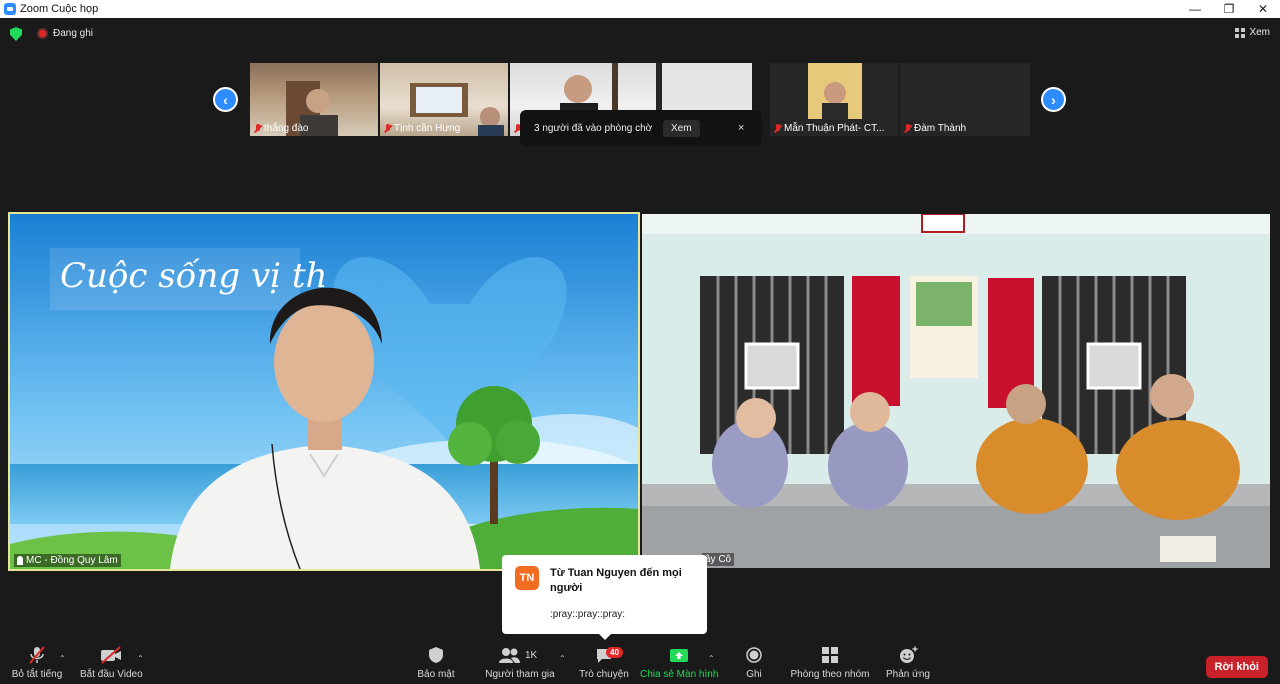 The width and height of the screenshot is (1280, 684). I want to click on leave-meeting-button: Rời khỏi, so click(1236, 667).